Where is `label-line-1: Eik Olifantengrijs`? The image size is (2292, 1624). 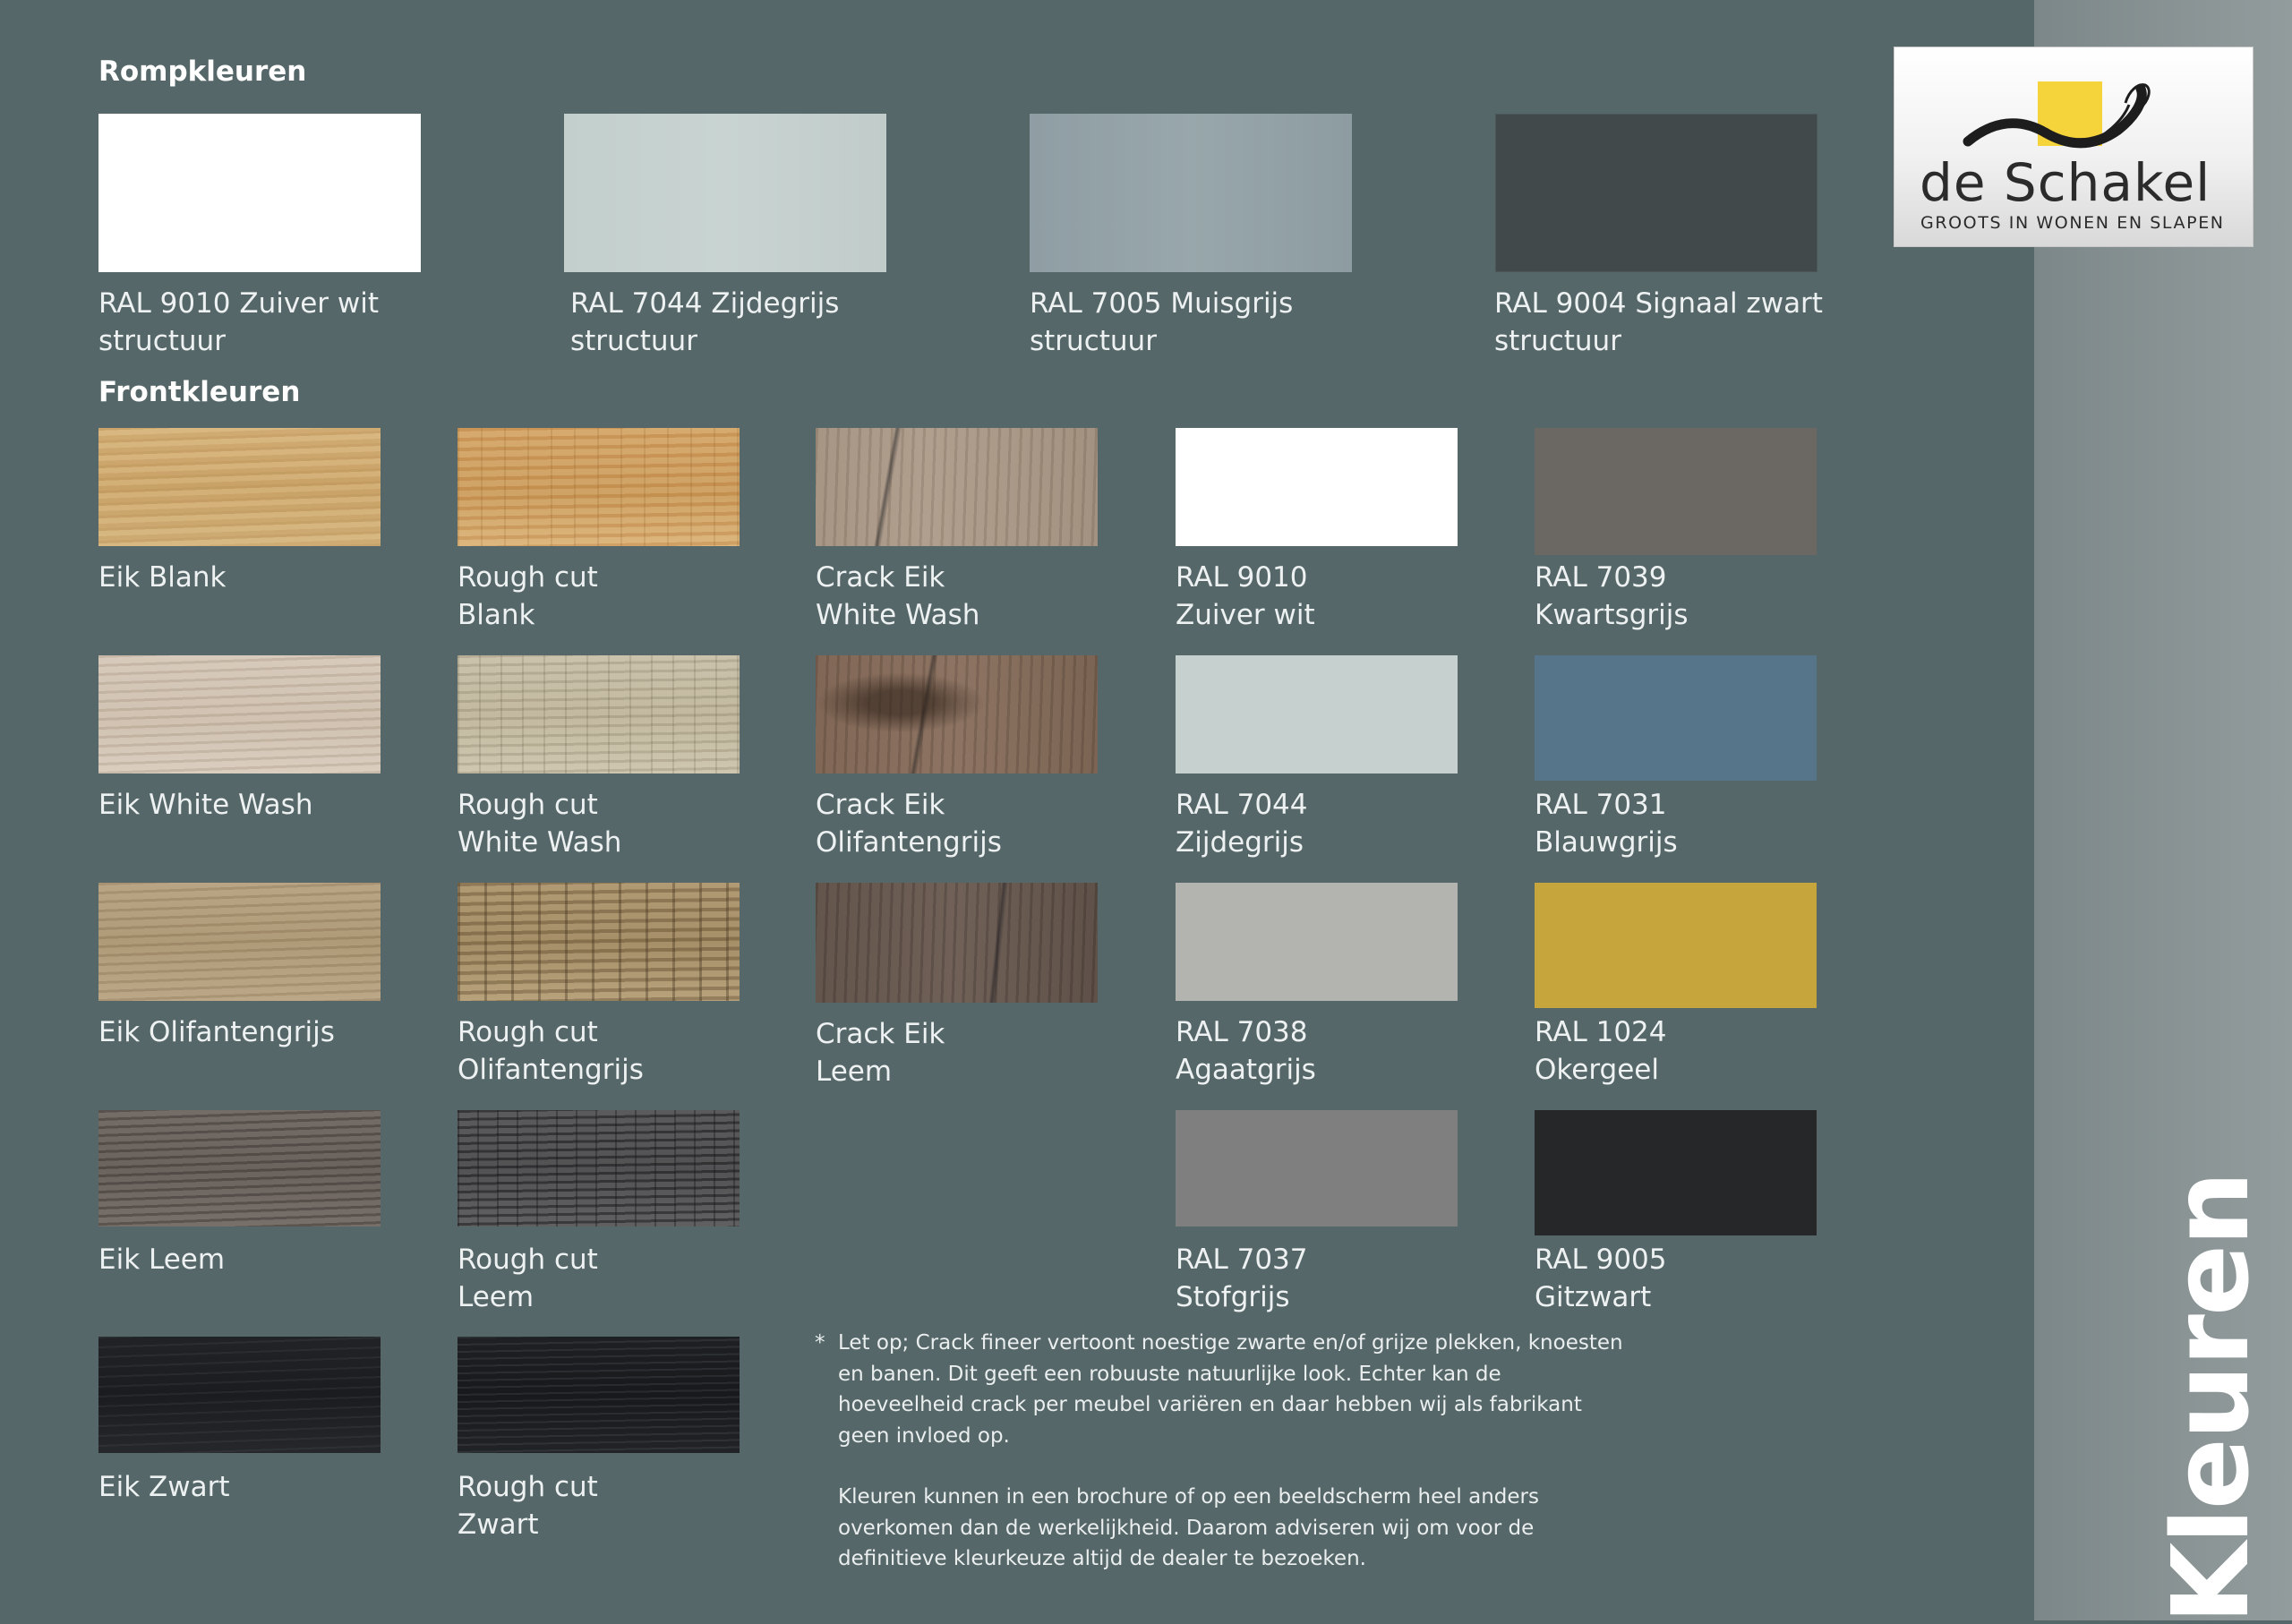
label-line-1: Eik Olifantengrijs is located at coordinates (216, 1032).